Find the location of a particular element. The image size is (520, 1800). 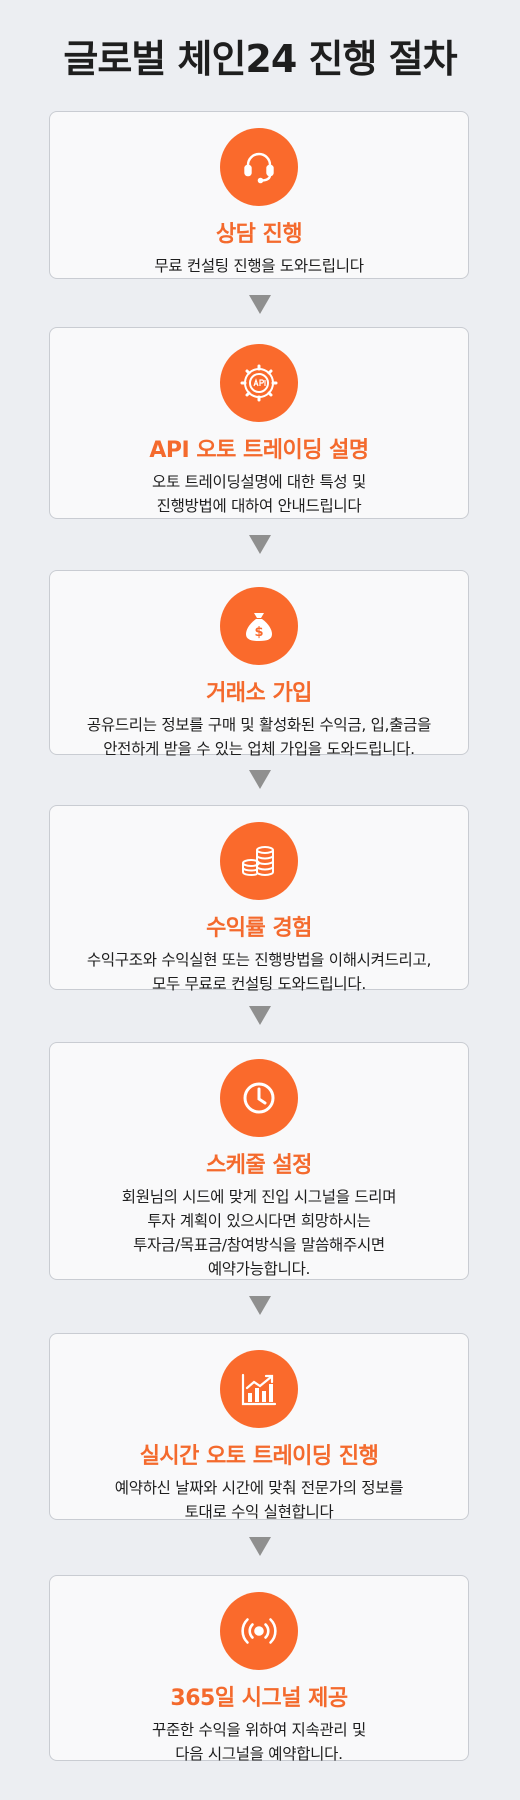

step-card-consultation: 상담 진행 무료 컨설팅 진행을 도와드립니다 is located at coordinates (259, 195).